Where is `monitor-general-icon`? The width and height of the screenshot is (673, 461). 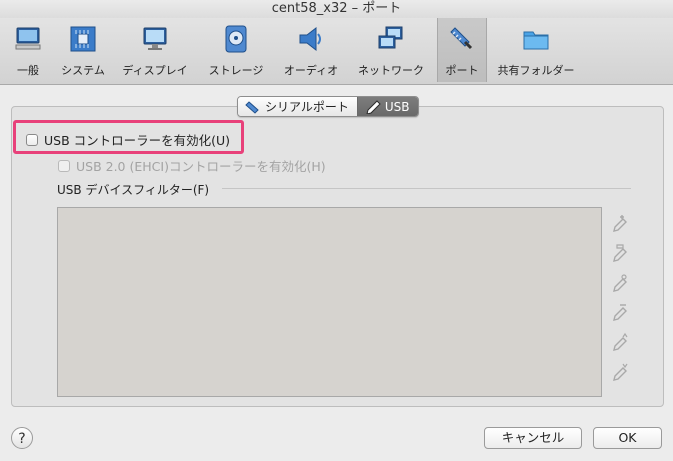
monitor-general-icon is located at coordinates (28, 38).